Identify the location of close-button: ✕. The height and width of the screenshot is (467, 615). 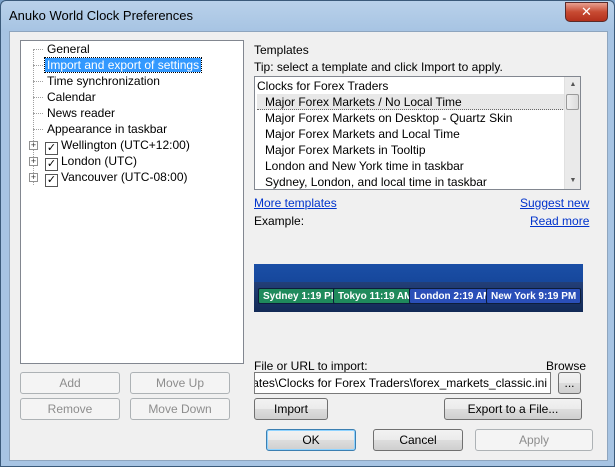
(586, 12).